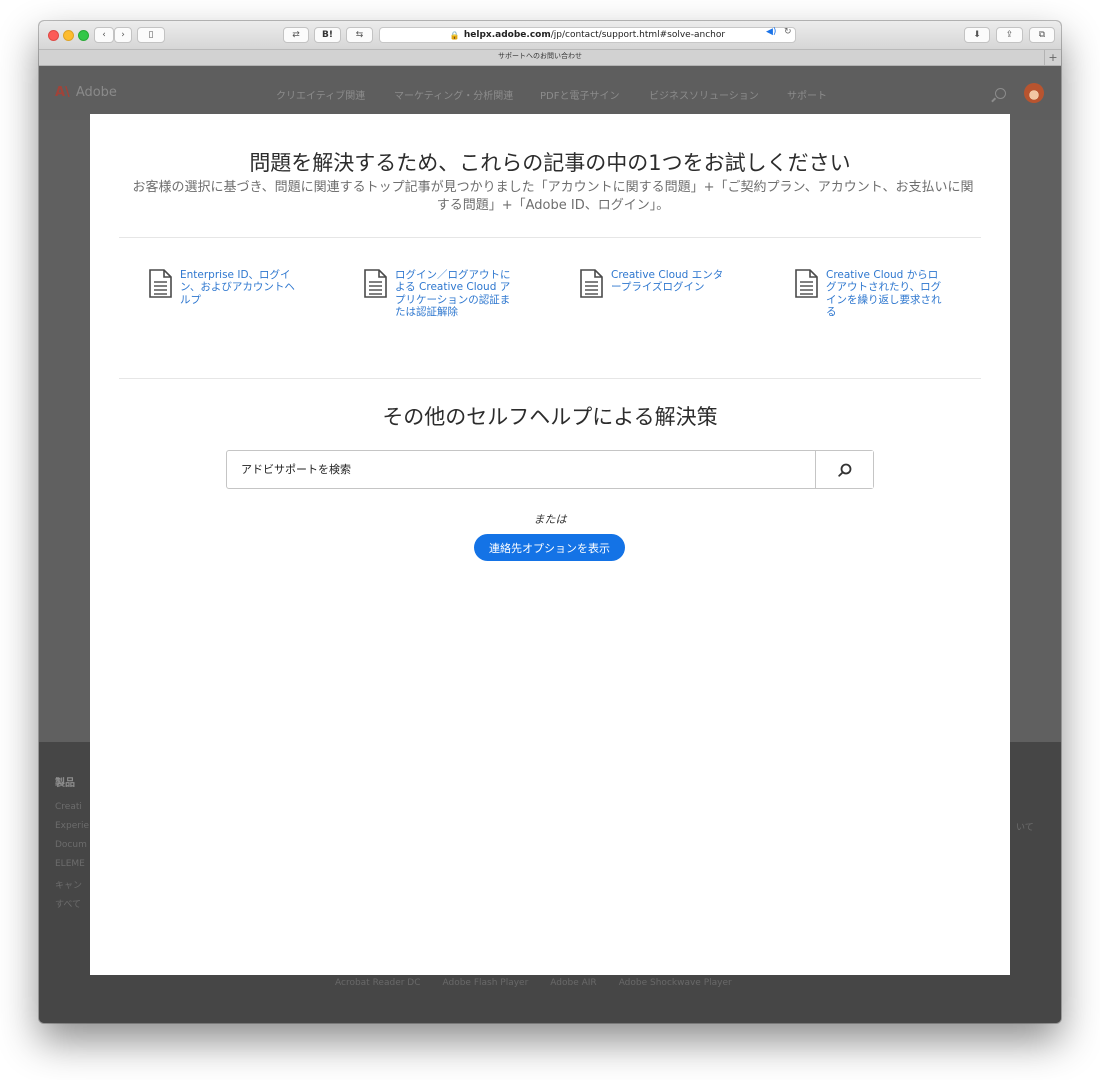 This screenshot has height=1080, width=1100. Describe the element at coordinates (675, 983) in the screenshot. I see `footer-shockwave-link: Adobe Shockwave Player` at that location.